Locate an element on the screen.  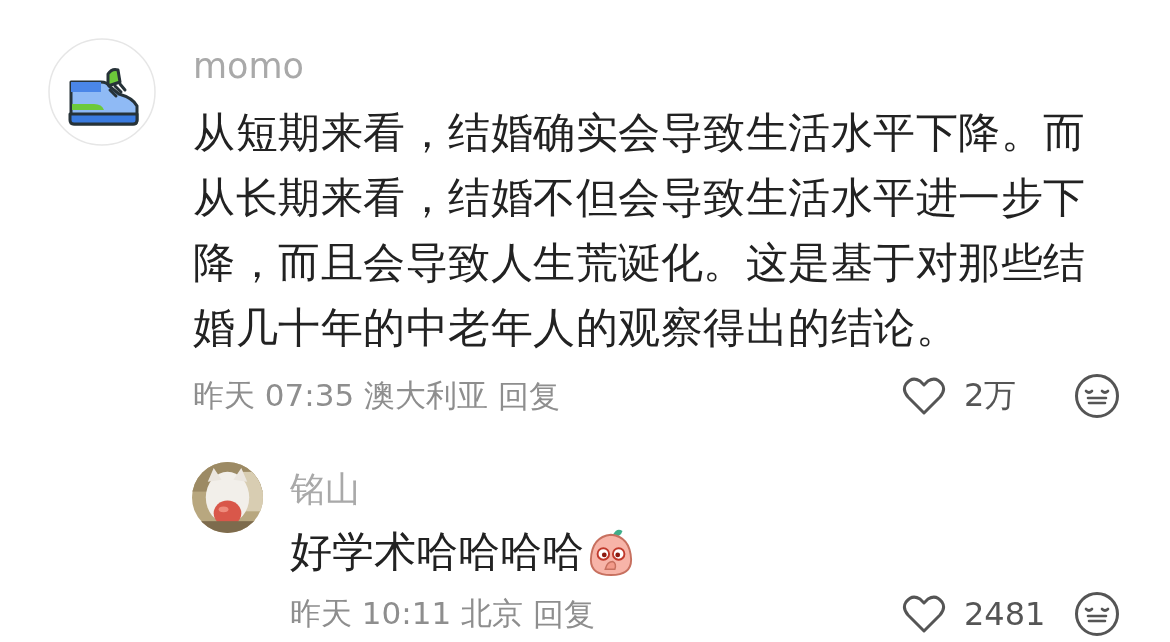
comment-location: 澳大利亚 is located at coordinates (426, 395).